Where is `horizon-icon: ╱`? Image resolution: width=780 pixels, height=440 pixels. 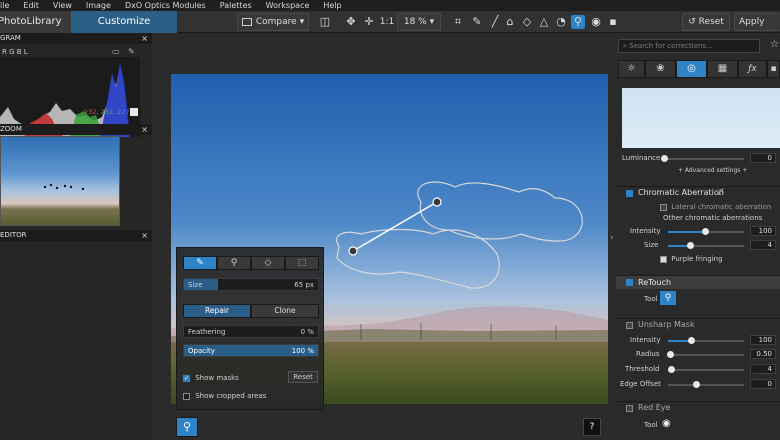 horizon-icon: ╱ is located at coordinates (495, 22).